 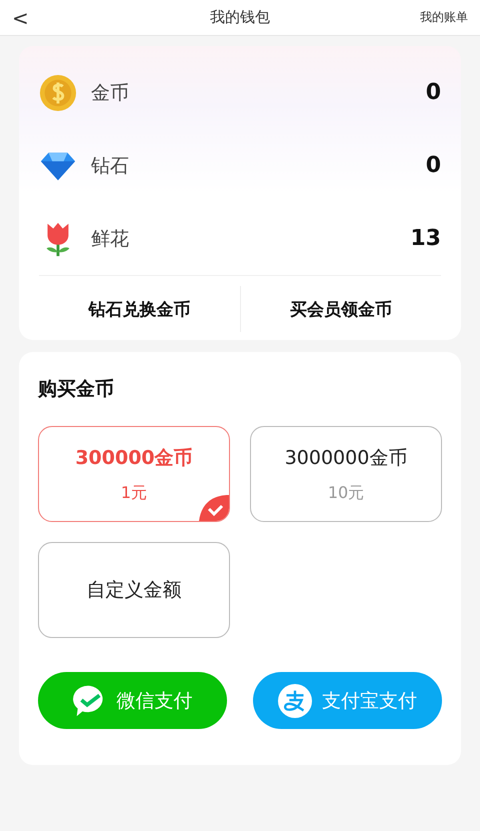 What do you see at coordinates (425, 238) in the screenshot?
I see `balance-value: 13` at bounding box center [425, 238].